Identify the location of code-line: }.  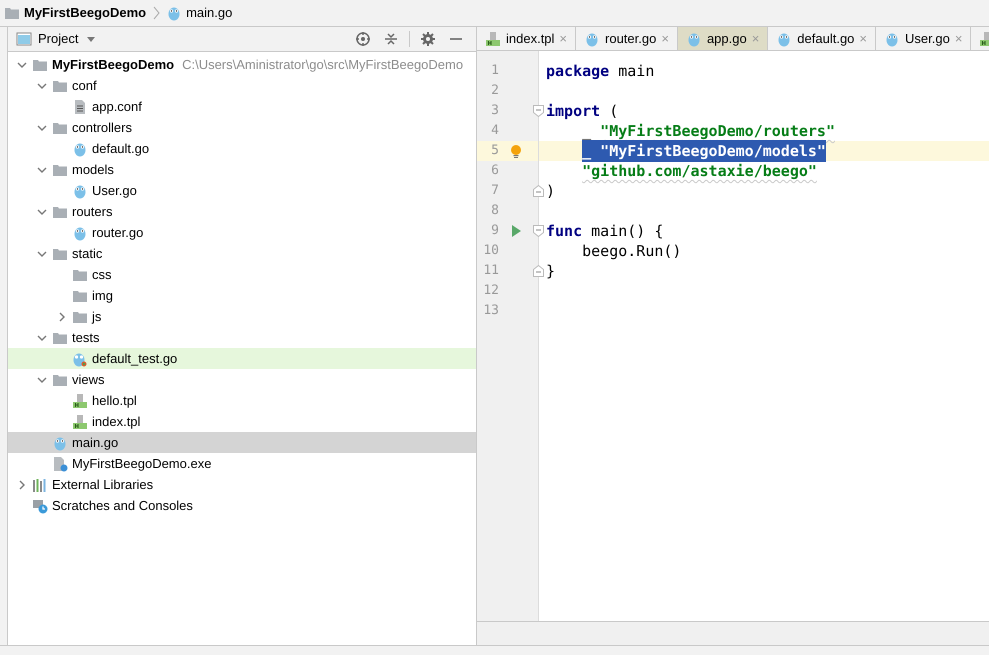
(550, 271).